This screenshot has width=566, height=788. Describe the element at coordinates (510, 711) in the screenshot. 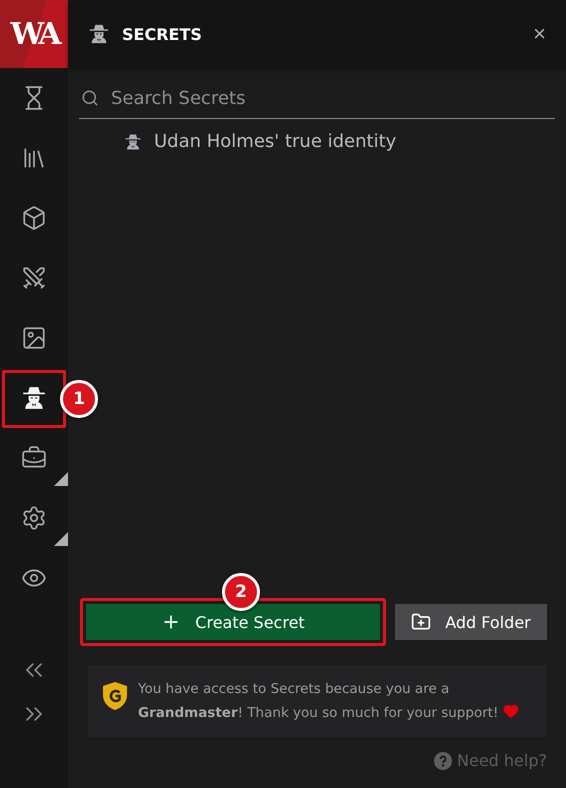

I see `heart-icon` at that location.